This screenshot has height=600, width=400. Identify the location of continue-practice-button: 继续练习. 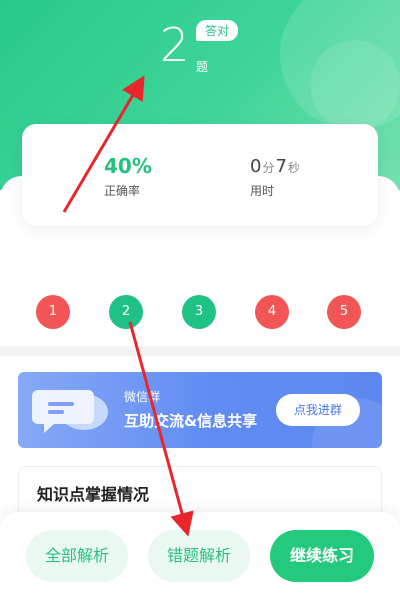
(322, 556).